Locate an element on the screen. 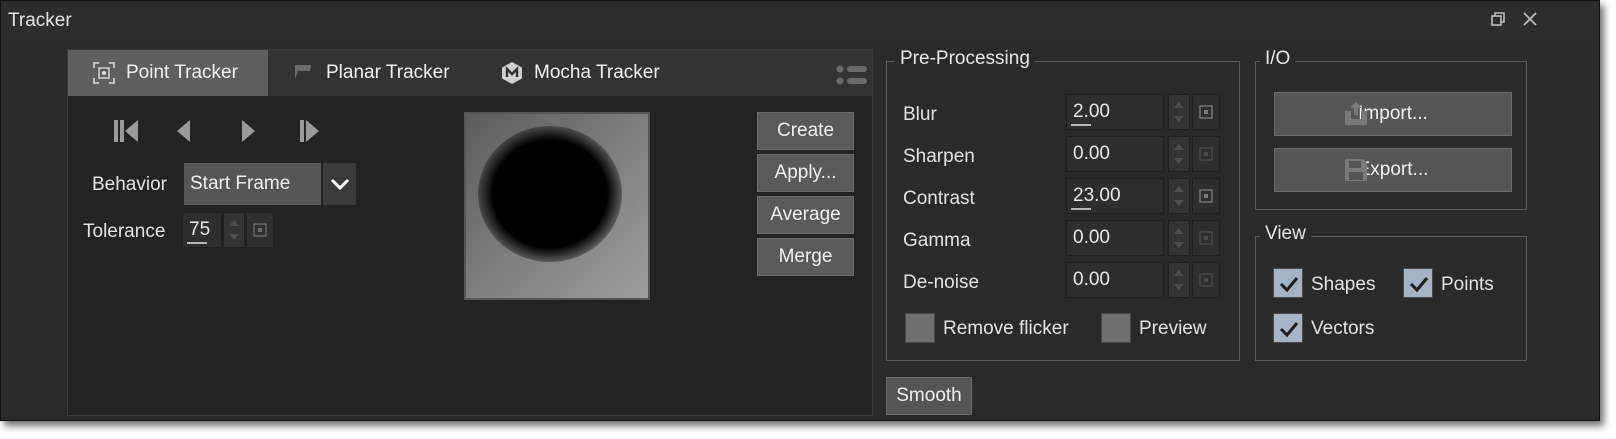 The image size is (1616, 439). denoise-value: 0.00 is located at coordinates (1091, 279).